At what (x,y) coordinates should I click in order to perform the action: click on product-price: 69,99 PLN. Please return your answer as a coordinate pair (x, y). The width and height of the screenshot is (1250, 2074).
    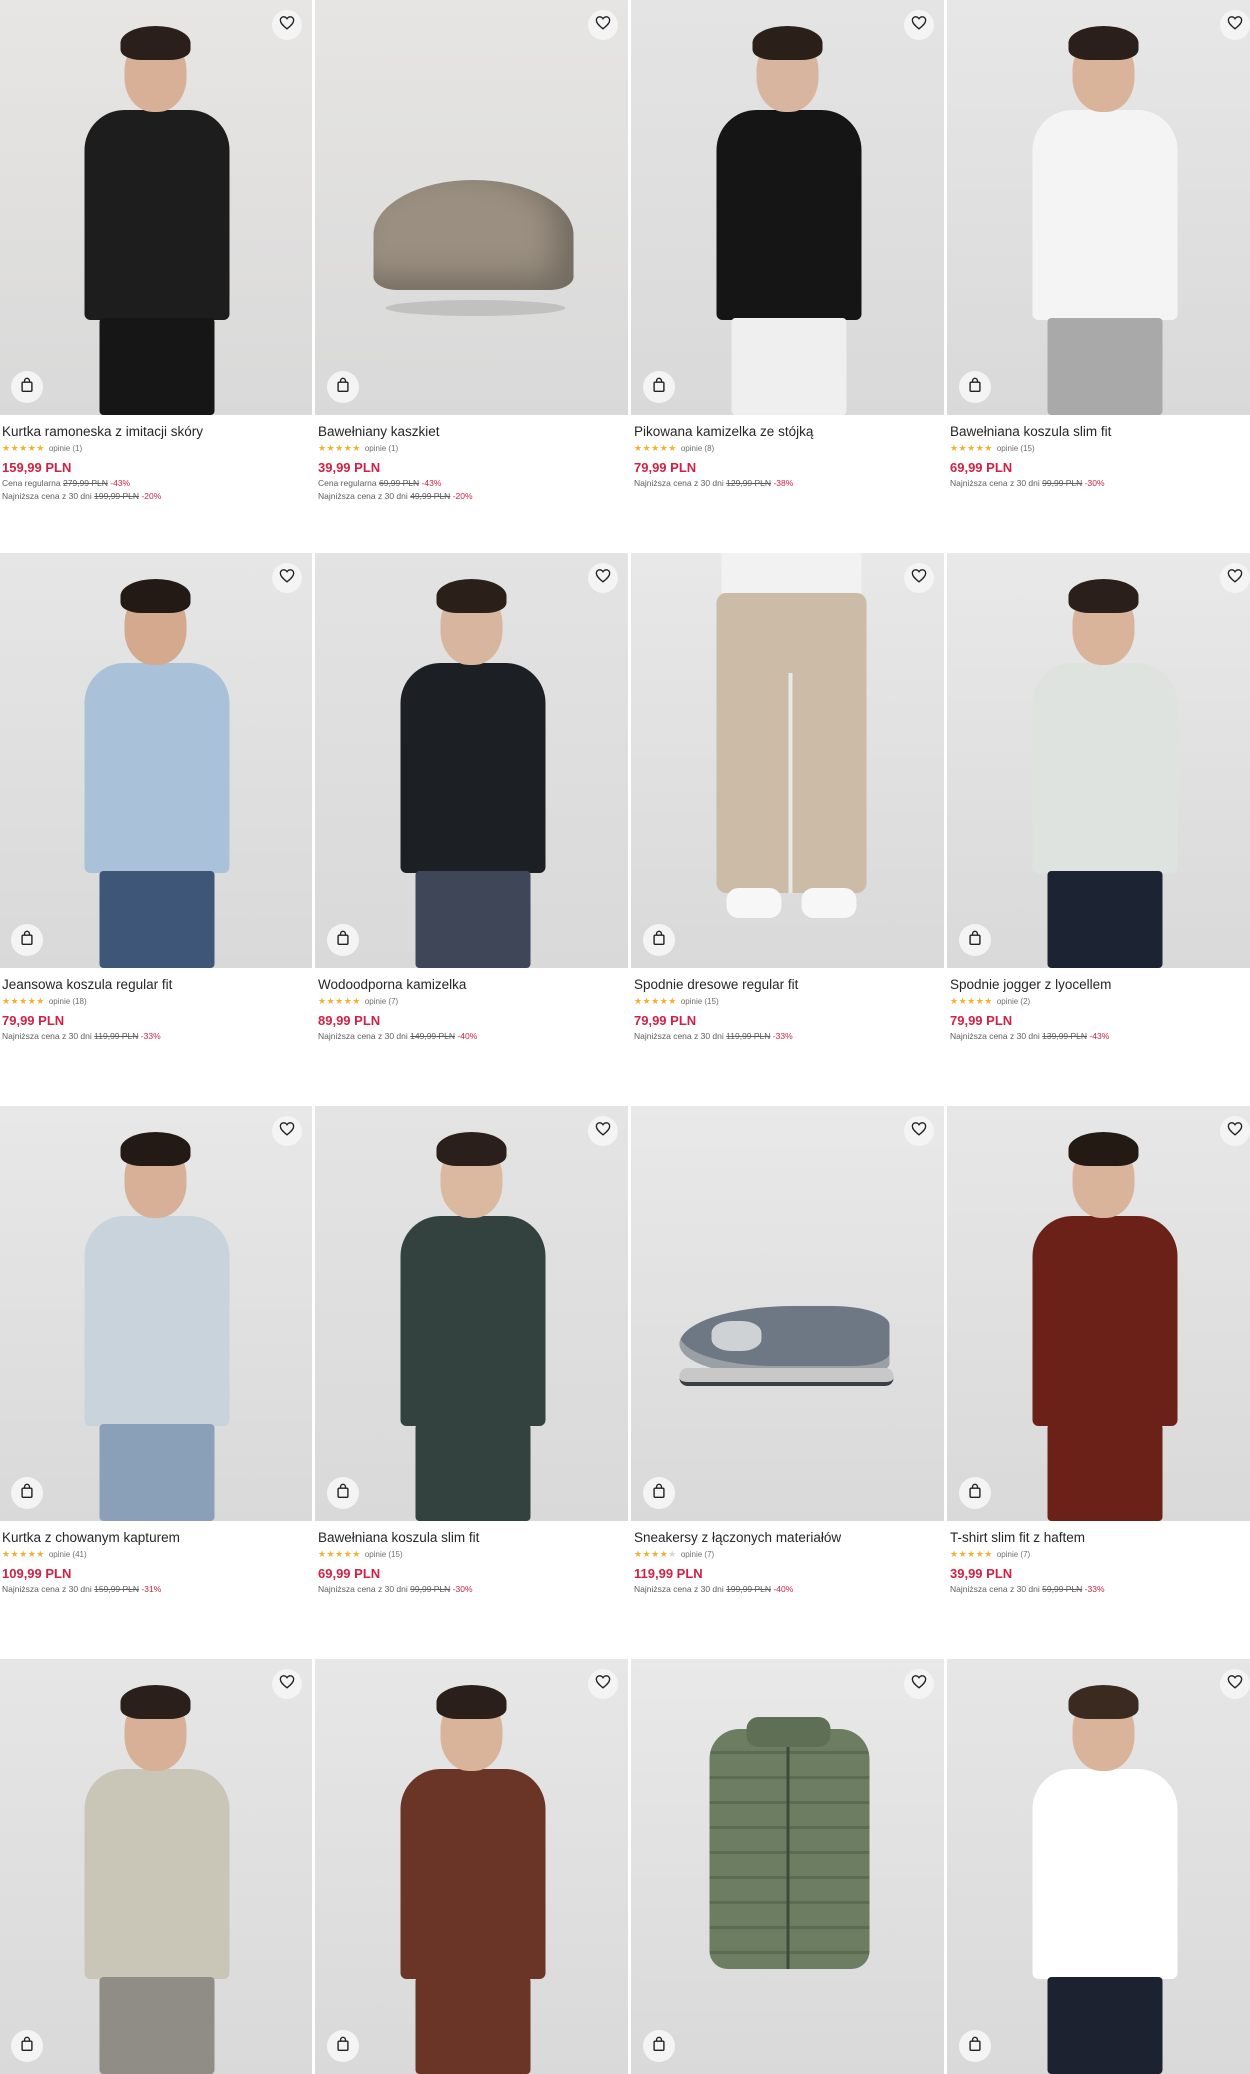
    Looking at the image, I should click on (981, 467).